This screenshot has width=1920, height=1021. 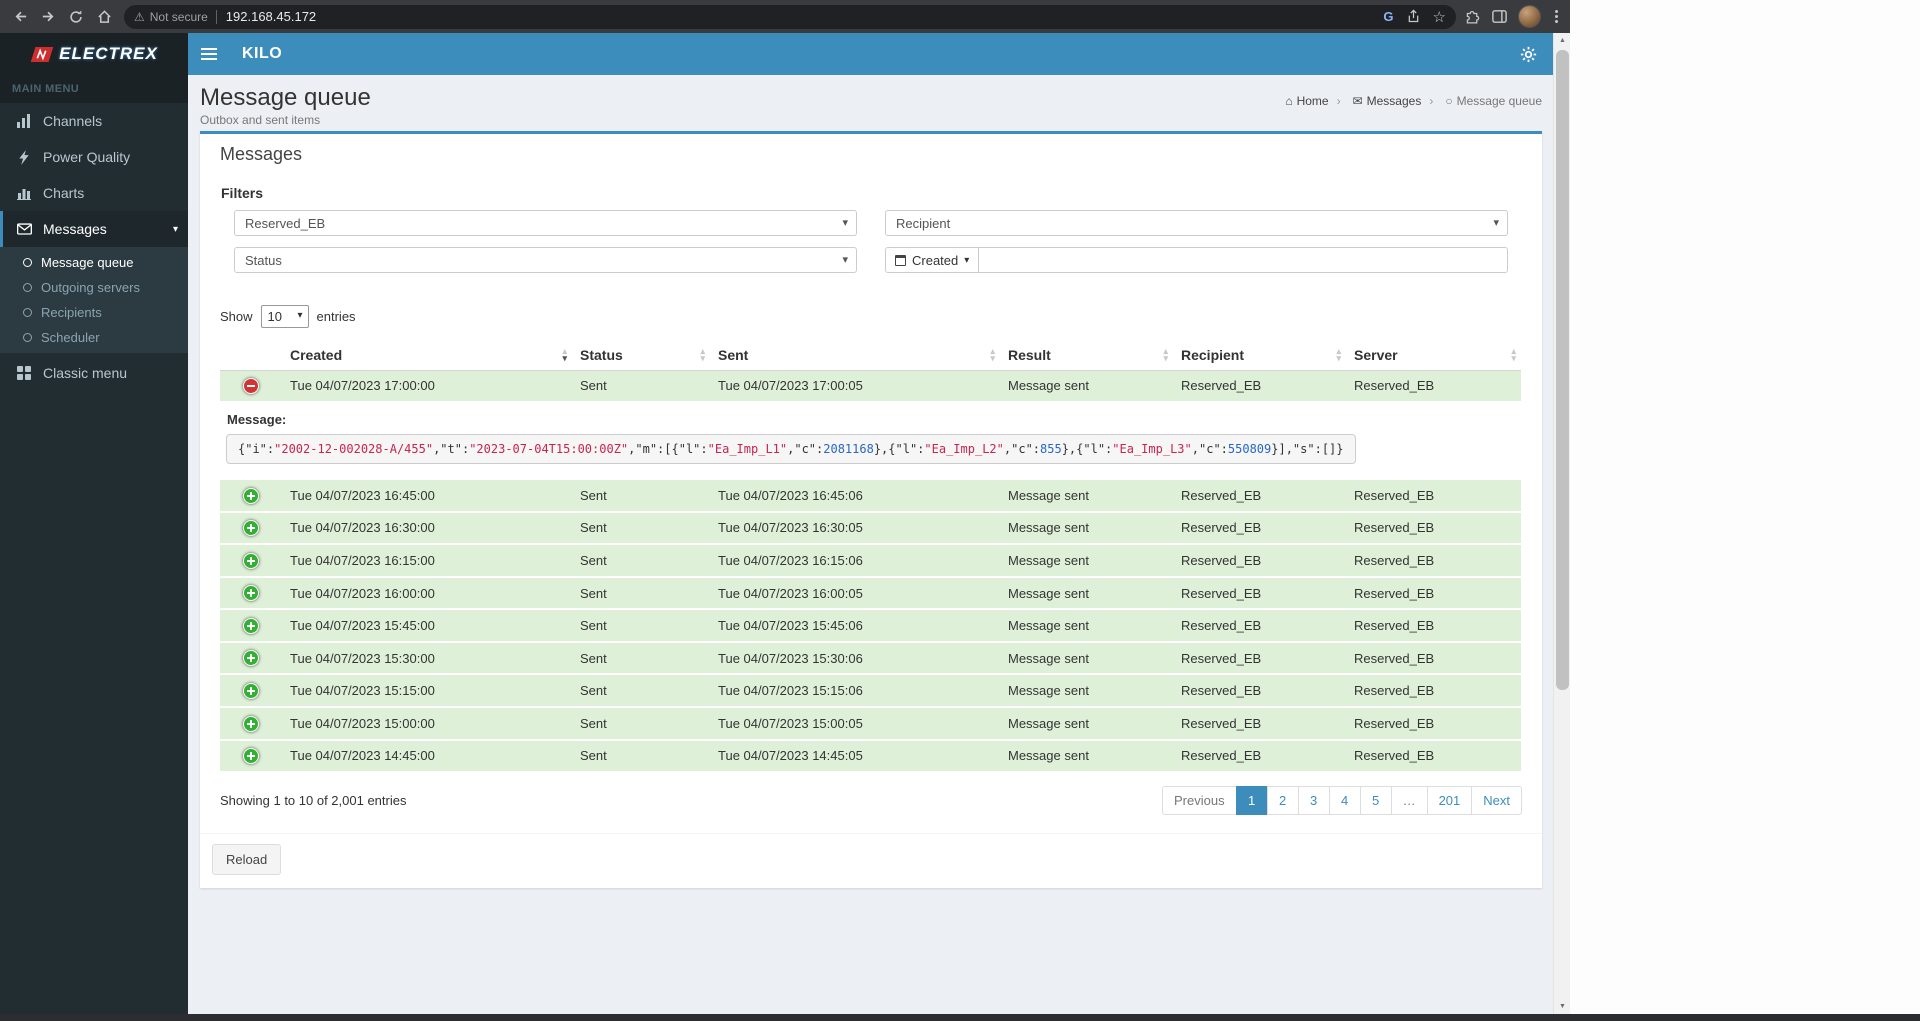 What do you see at coordinates (209, 54) in the screenshot?
I see `sidebar-toggle-icon` at bounding box center [209, 54].